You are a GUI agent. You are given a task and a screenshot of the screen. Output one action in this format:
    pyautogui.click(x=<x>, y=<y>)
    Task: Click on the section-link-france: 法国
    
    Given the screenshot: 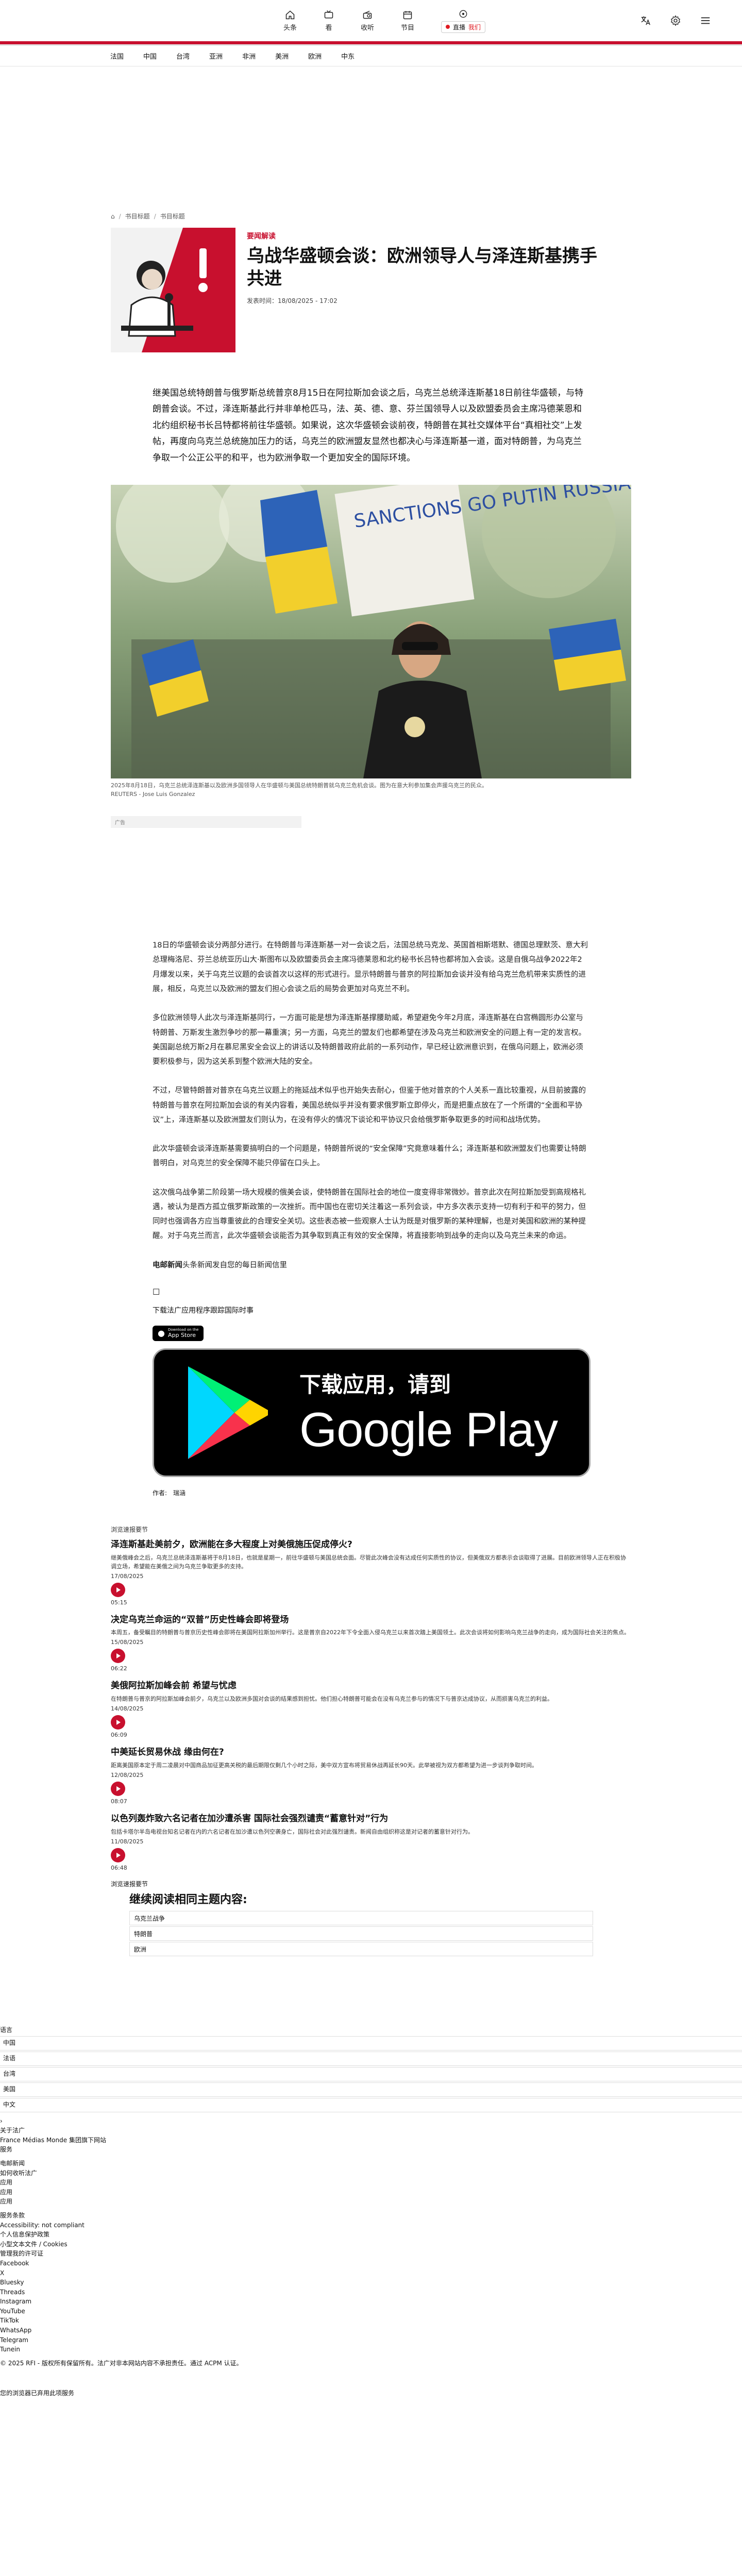 What is the action you would take?
    pyautogui.click(x=117, y=56)
    